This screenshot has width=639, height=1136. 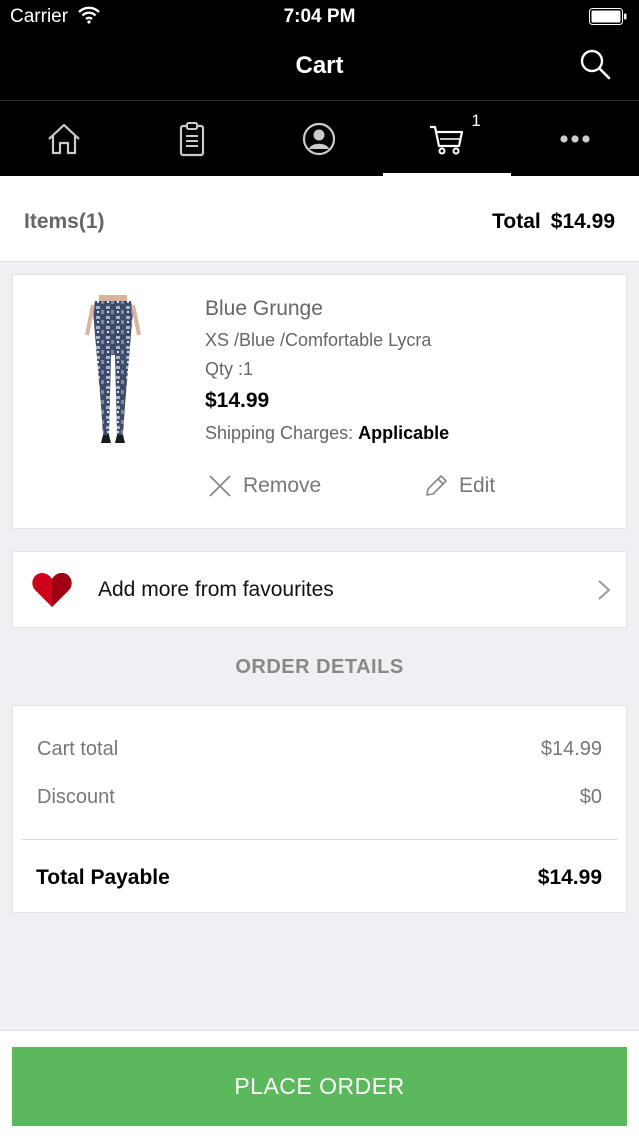 I want to click on favourites-label: Add more from favourites, so click(x=216, y=589).